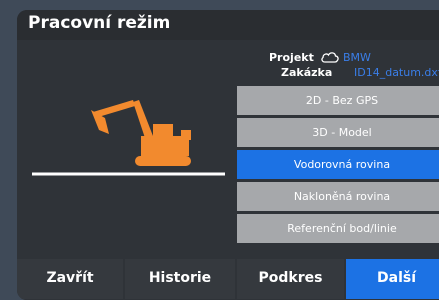  I want to click on excavator-cab, so click(163, 131).